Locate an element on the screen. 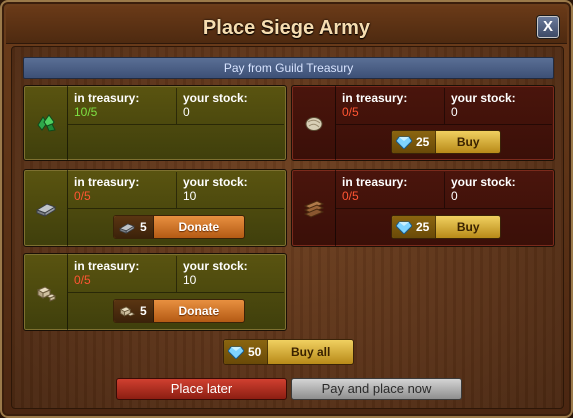  cost-value: 50 is located at coordinates (255, 352).